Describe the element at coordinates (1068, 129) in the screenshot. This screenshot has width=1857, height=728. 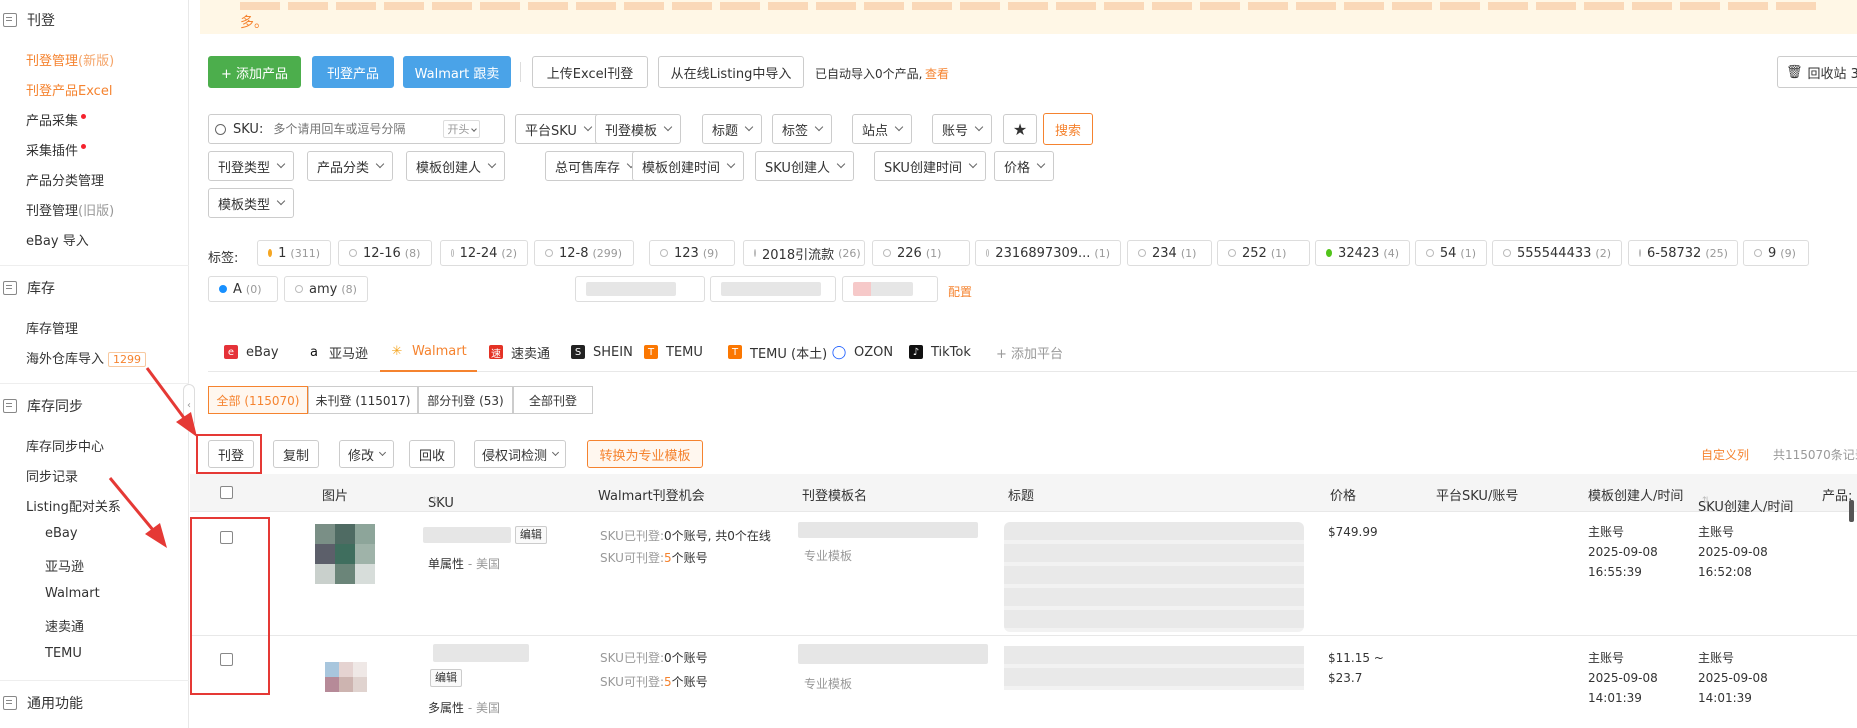
I see `search-button: 搜索` at that location.